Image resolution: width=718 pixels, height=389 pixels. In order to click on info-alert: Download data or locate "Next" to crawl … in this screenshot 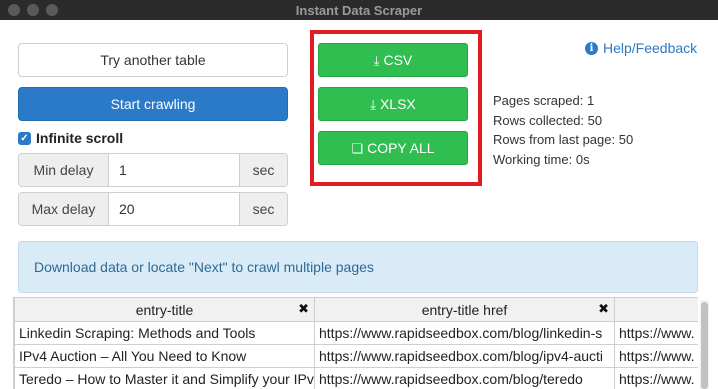, I will do `click(358, 267)`.